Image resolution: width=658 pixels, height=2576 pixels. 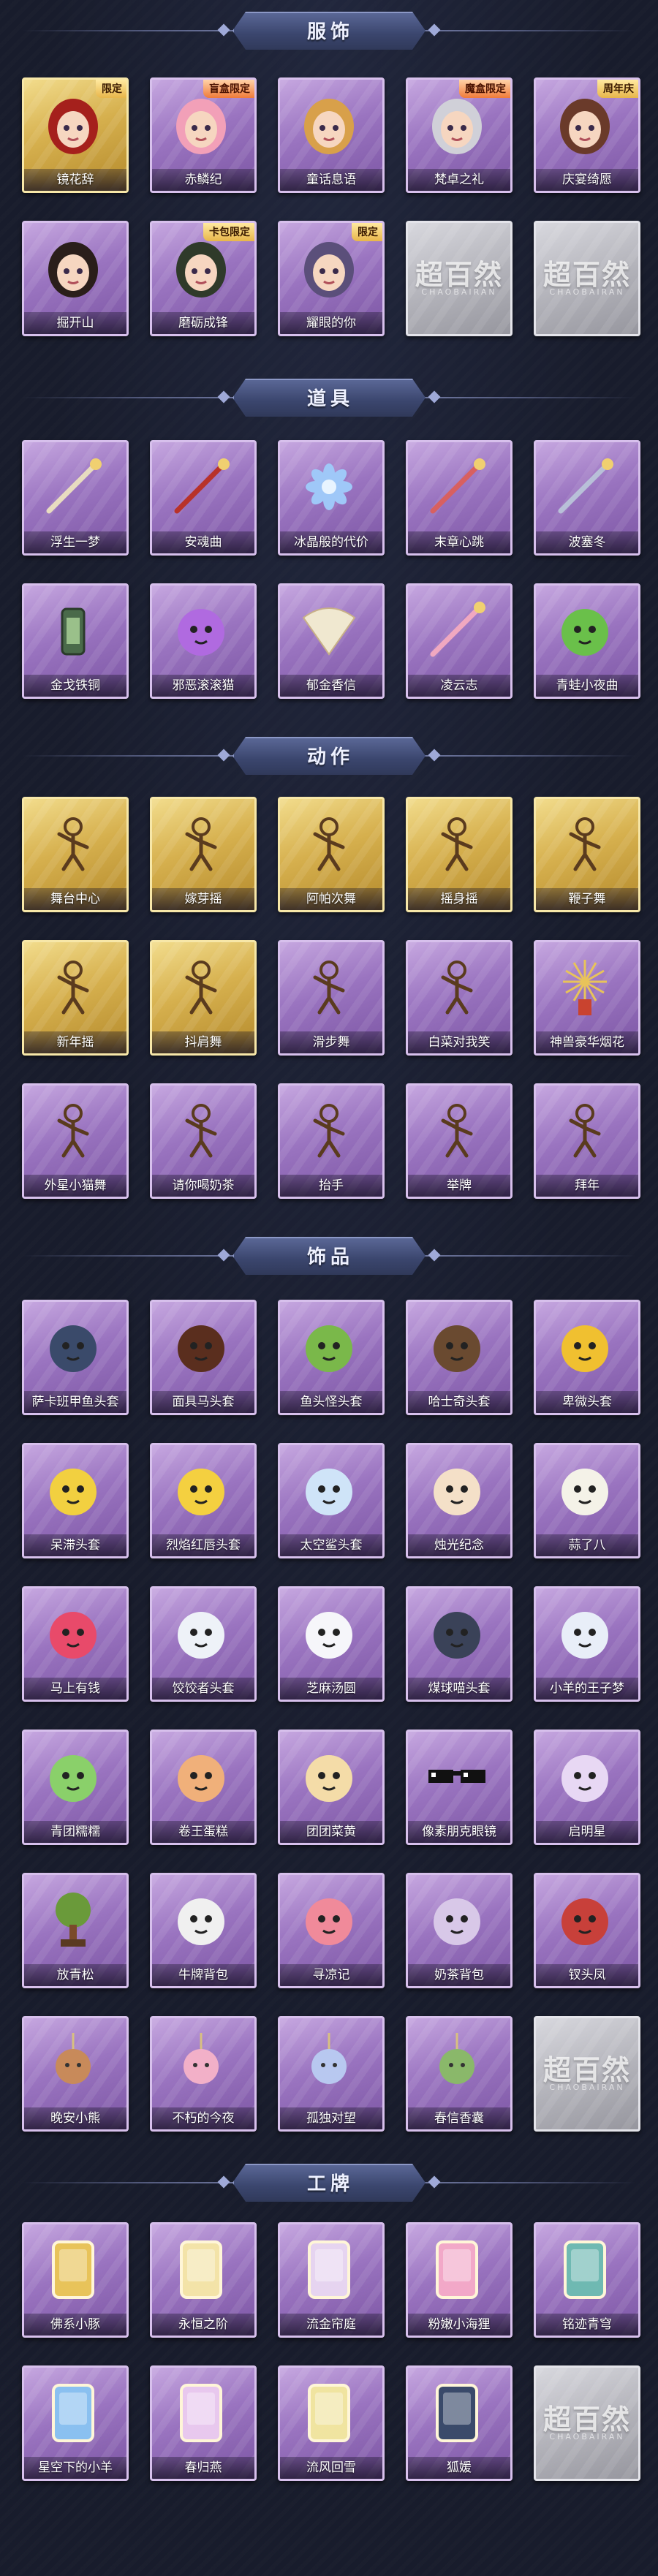 What do you see at coordinates (331, 2423) in the screenshot?
I see `item-card: 流风回雪` at bounding box center [331, 2423].